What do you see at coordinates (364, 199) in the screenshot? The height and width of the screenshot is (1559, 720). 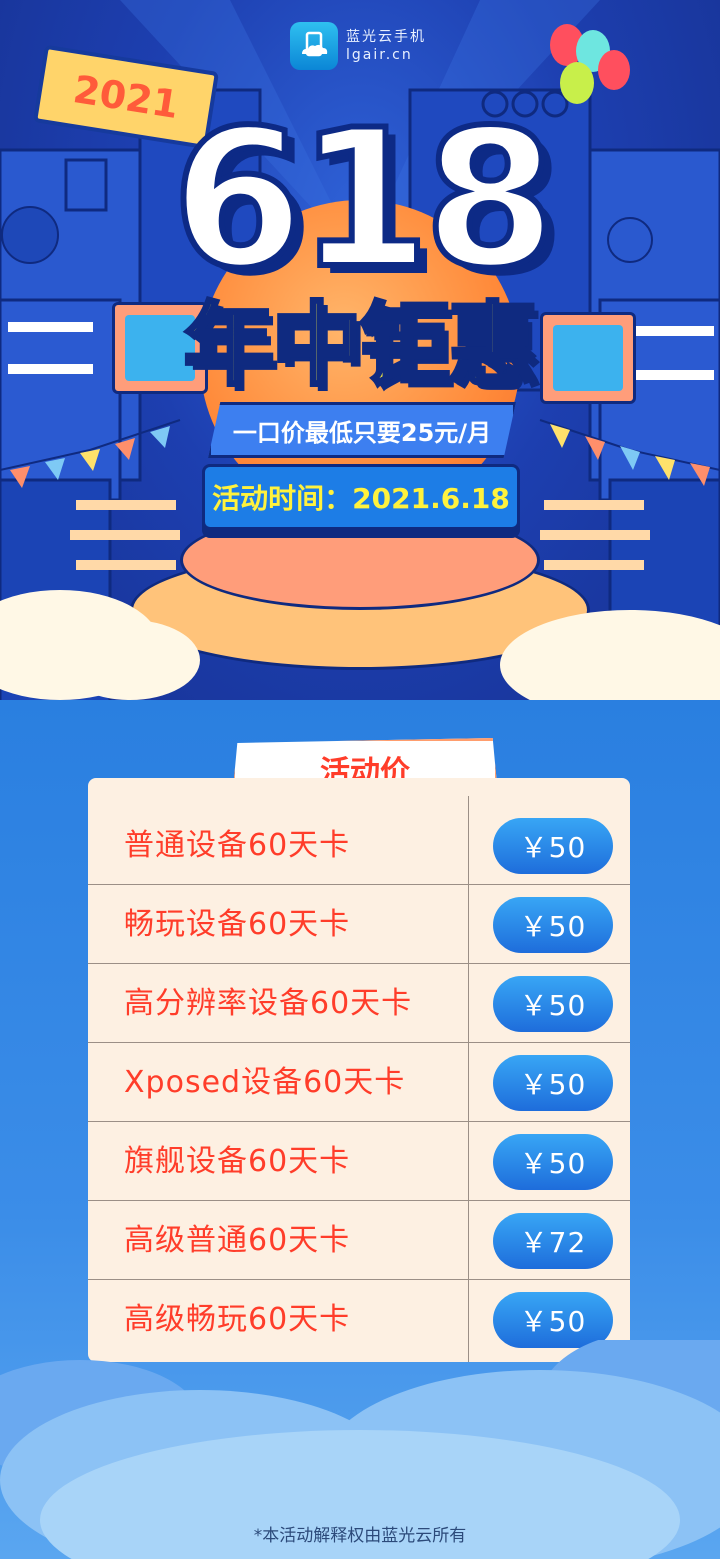 I see `headline-618: 618` at bounding box center [364, 199].